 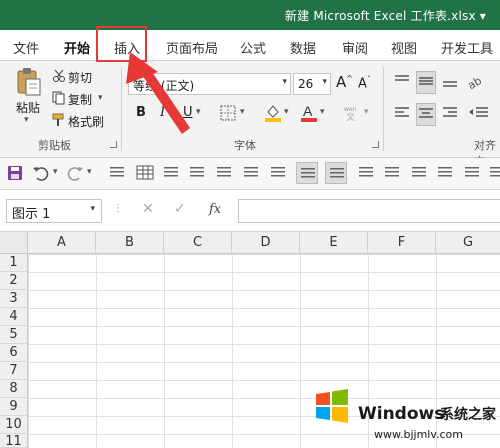 I want to click on watermark-brand: Windows, so click(x=401, y=414).